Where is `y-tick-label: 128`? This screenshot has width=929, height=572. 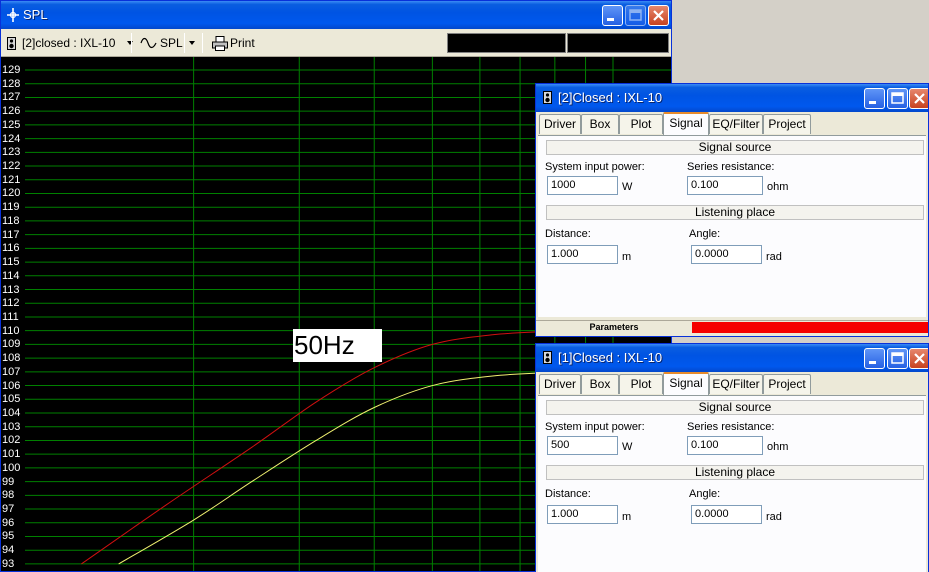
y-tick-label: 128 is located at coordinates (11, 83).